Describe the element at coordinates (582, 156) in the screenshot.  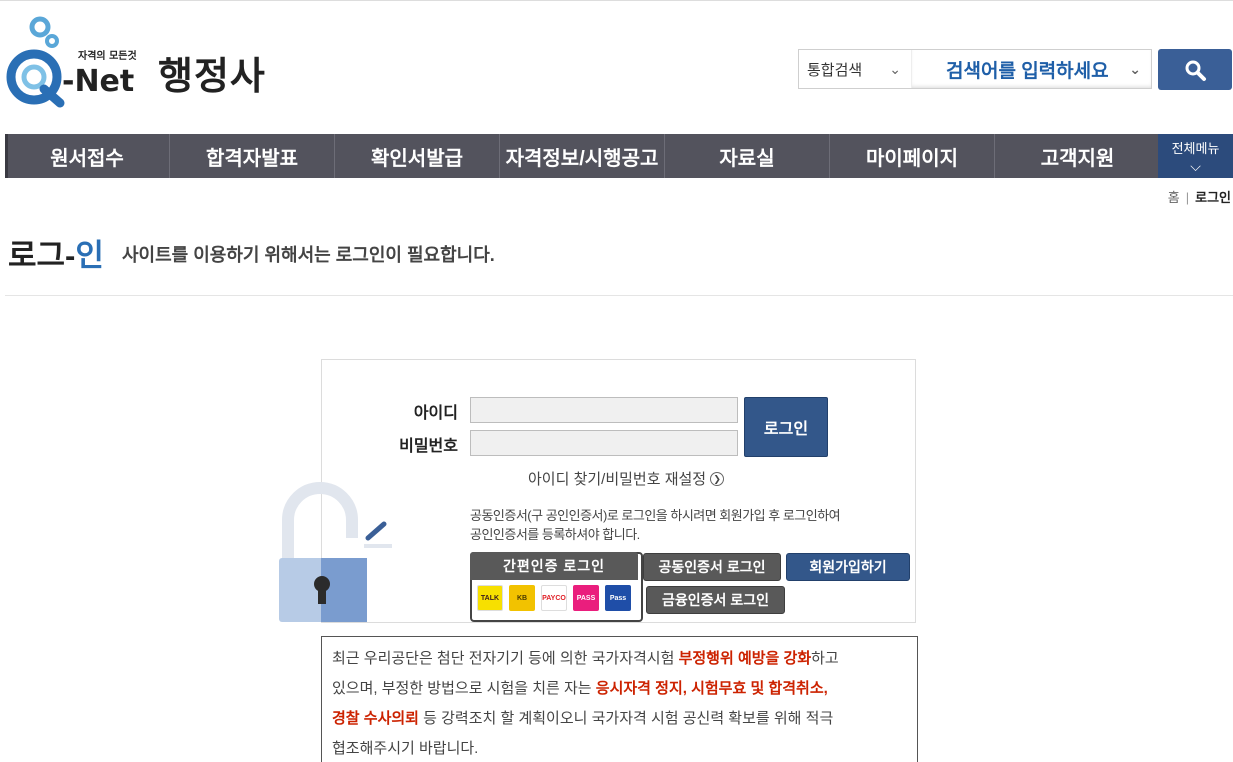
I see `nav-item-exam-info: 자격정보/시행공고` at that location.